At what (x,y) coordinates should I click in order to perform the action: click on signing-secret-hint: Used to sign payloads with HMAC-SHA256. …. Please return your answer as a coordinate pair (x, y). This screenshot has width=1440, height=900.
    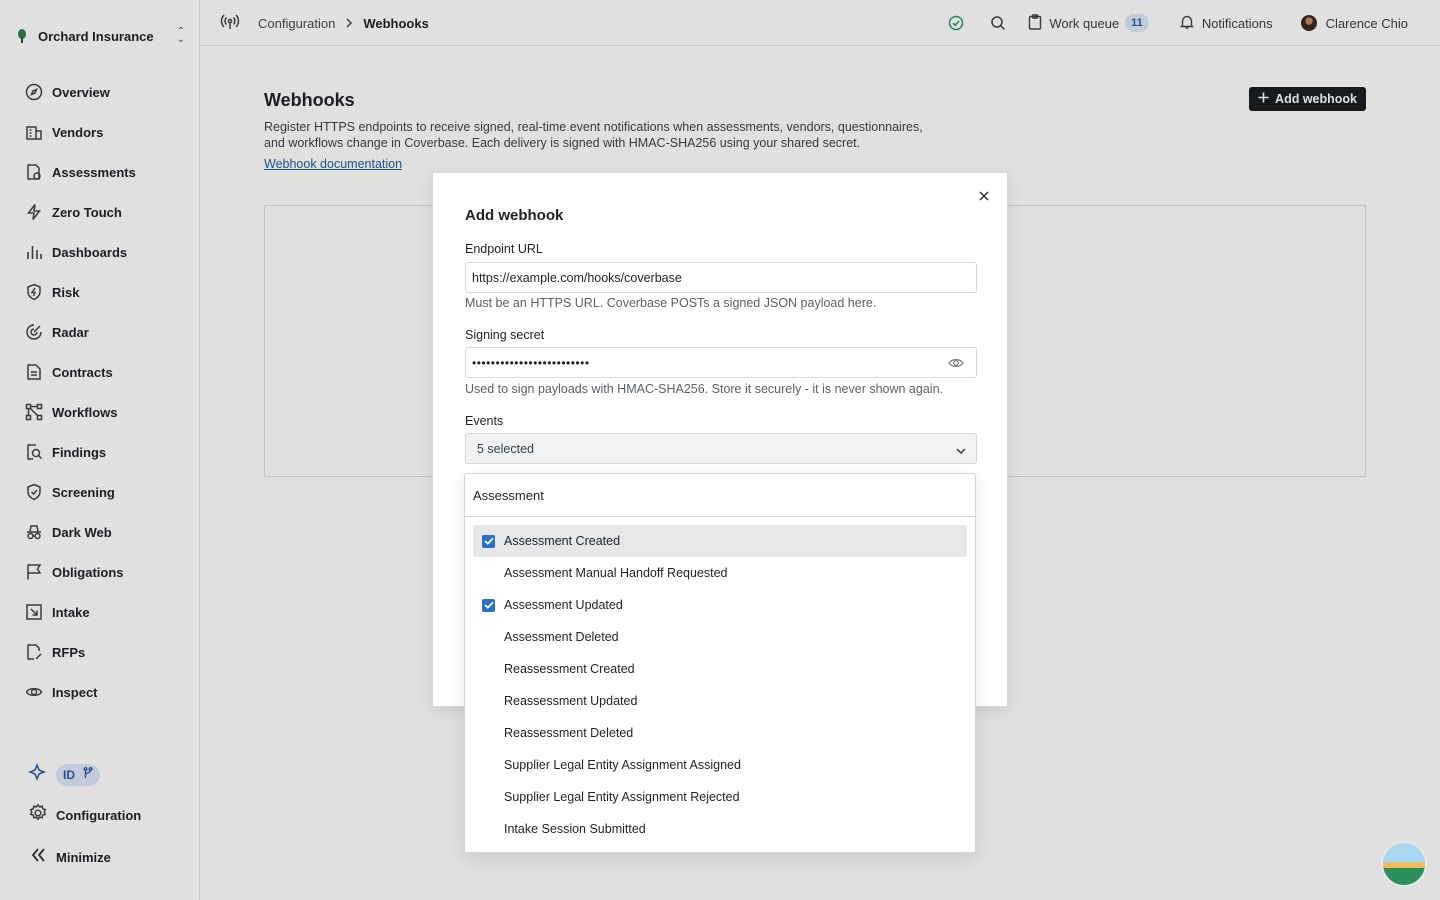
    Looking at the image, I should click on (704, 389).